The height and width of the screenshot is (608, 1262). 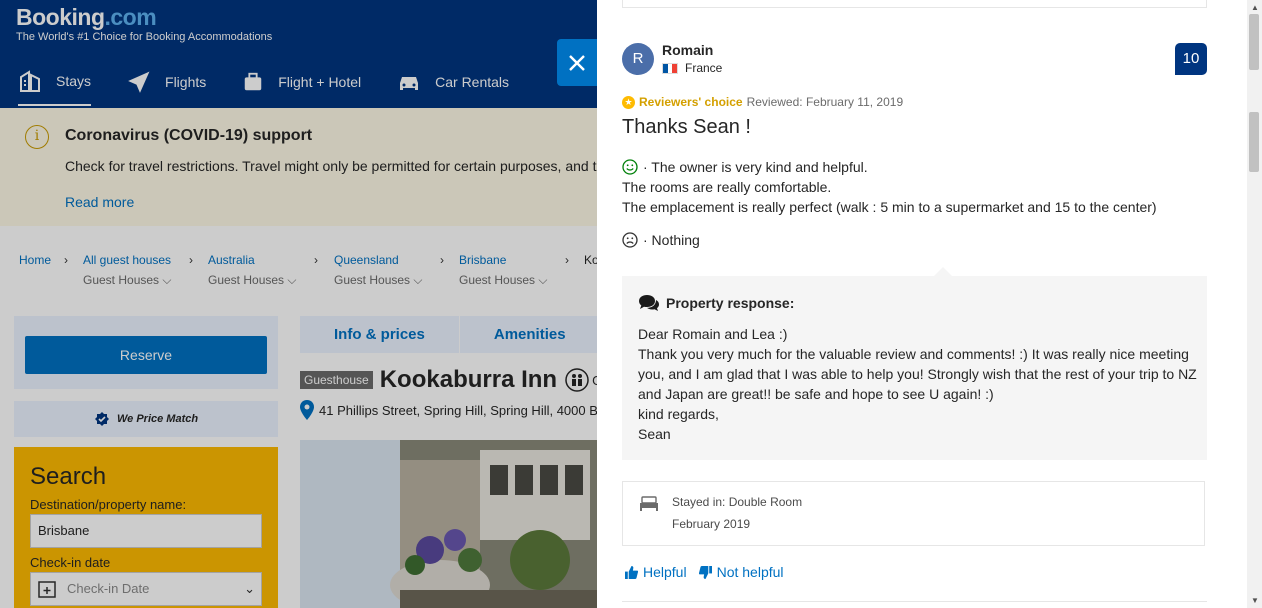 I want to click on helpful-label: Helpful, so click(x=665, y=572).